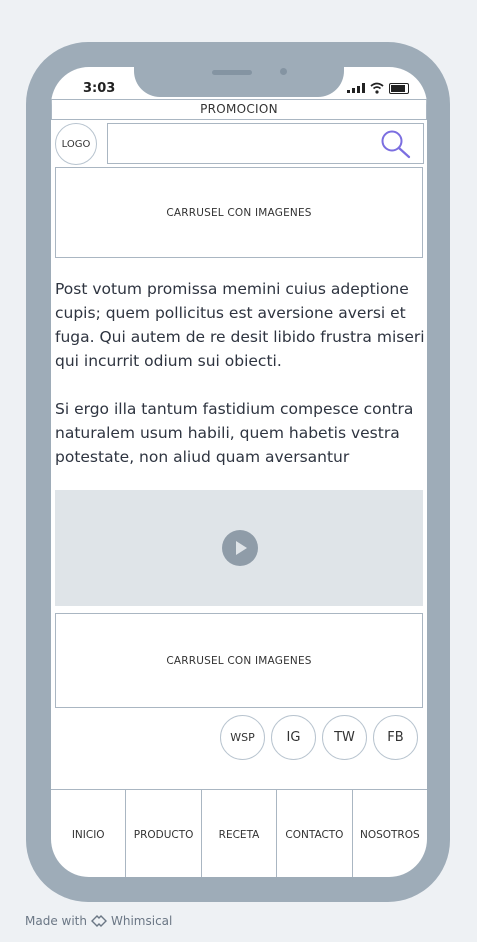 This screenshot has height=942, width=477. I want to click on social-button-tw: TW, so click(344, 737).